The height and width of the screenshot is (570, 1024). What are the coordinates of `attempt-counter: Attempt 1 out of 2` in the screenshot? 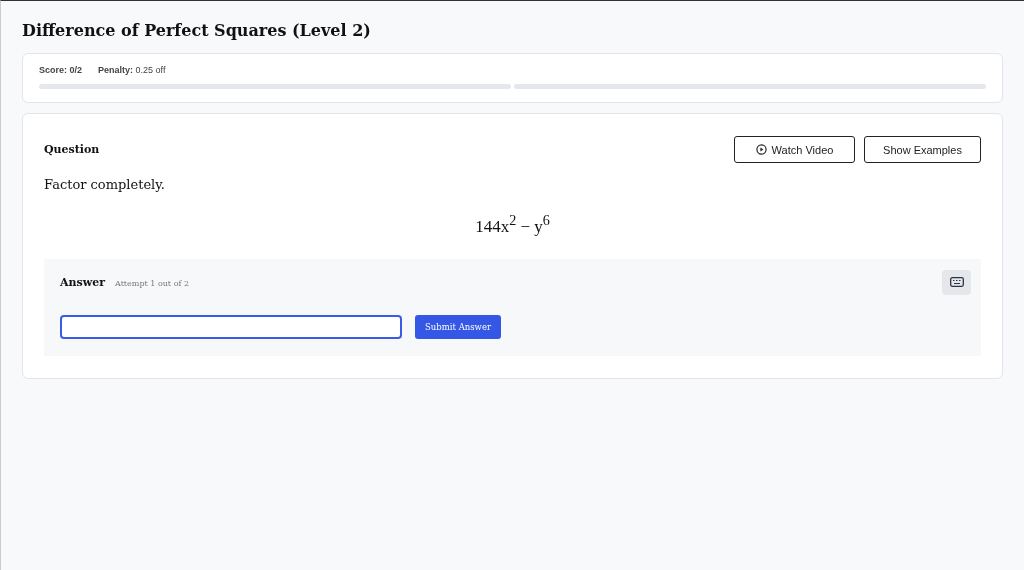 It's located at (152, 283).